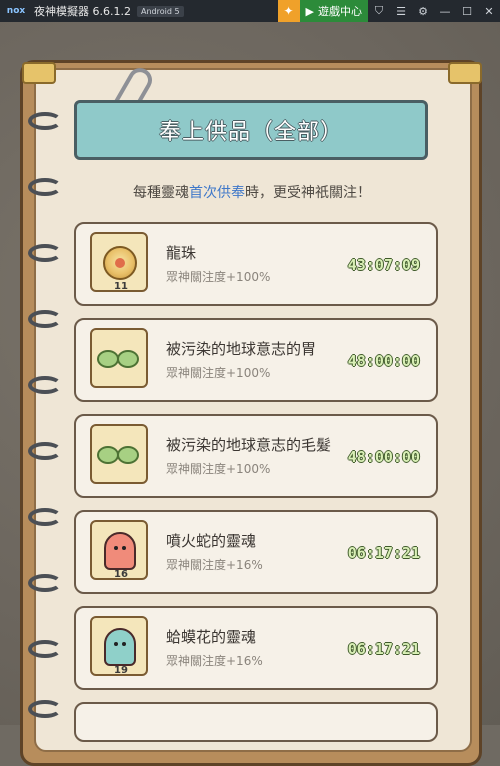  Describe the element at coordinates (211, 637) in the screenshot. I see `item-name: 蛤蟆花的靈魂` at that location.